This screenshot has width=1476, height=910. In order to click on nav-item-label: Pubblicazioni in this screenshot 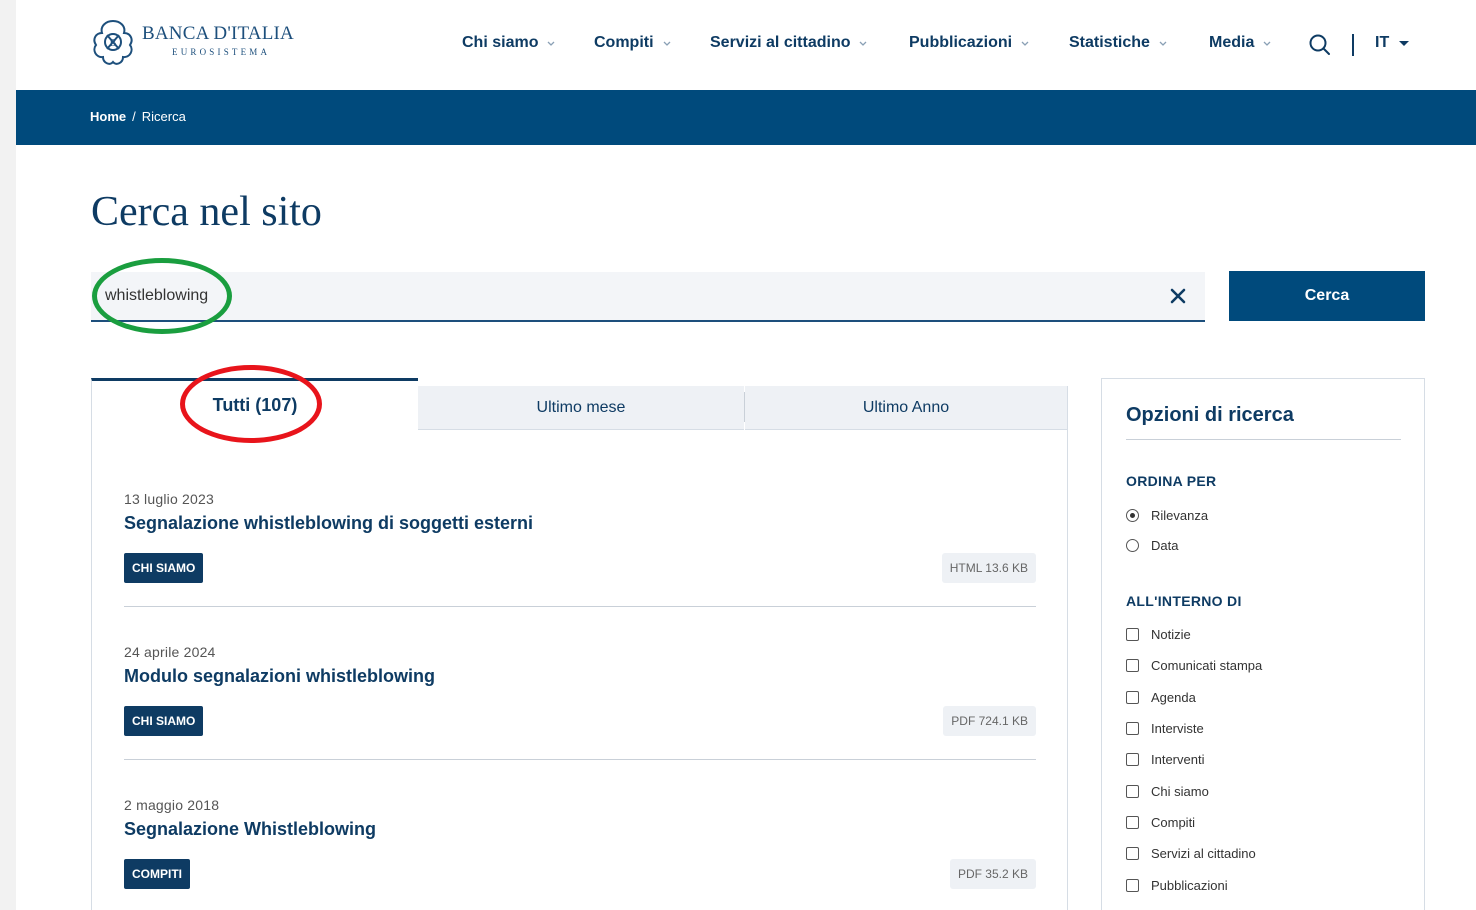, I will do `click(961, 42)`.